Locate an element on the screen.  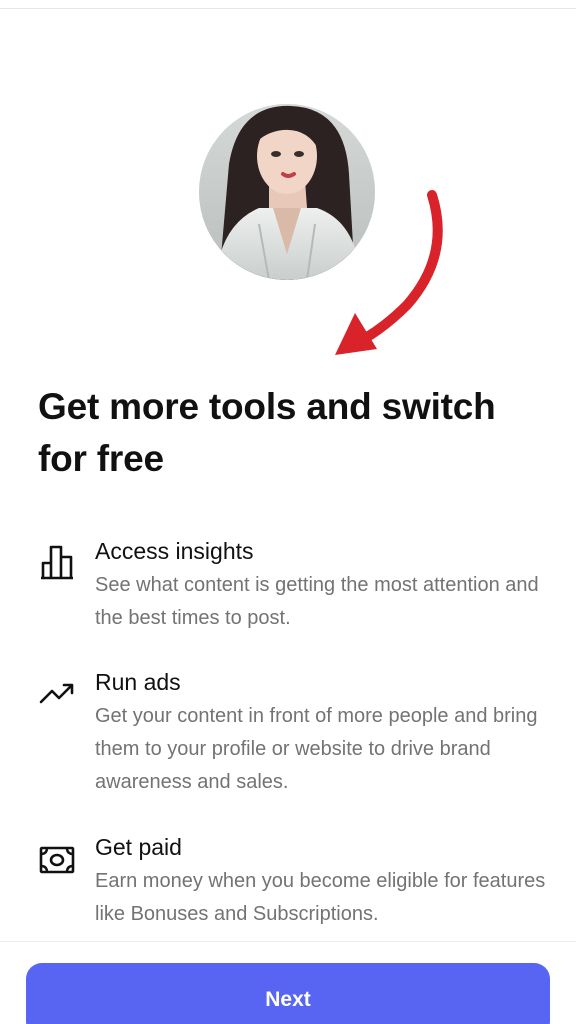
red-arrow-icon is located at coordinates (389, 272).